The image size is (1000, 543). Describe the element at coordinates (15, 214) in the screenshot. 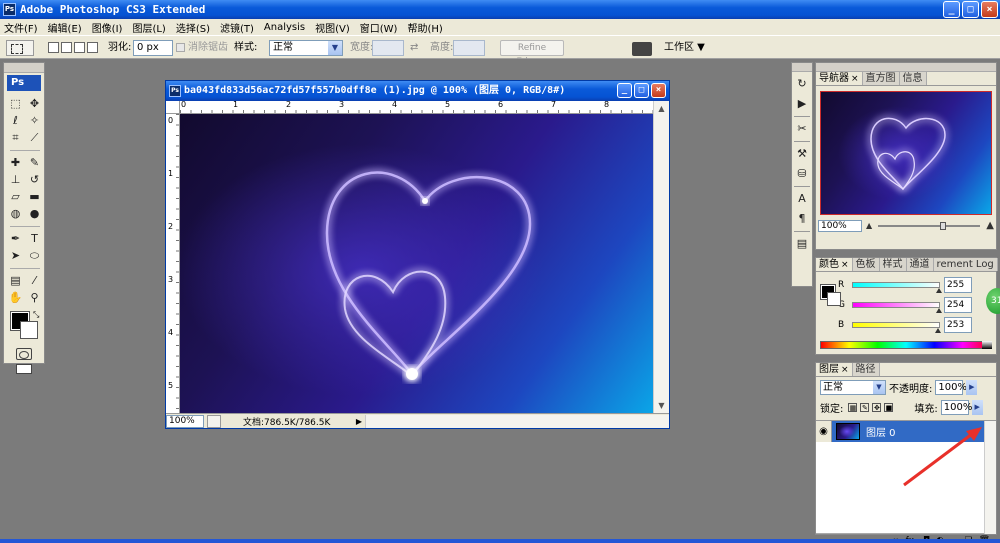

I see `blur-tool-icon: ◍` at that location.